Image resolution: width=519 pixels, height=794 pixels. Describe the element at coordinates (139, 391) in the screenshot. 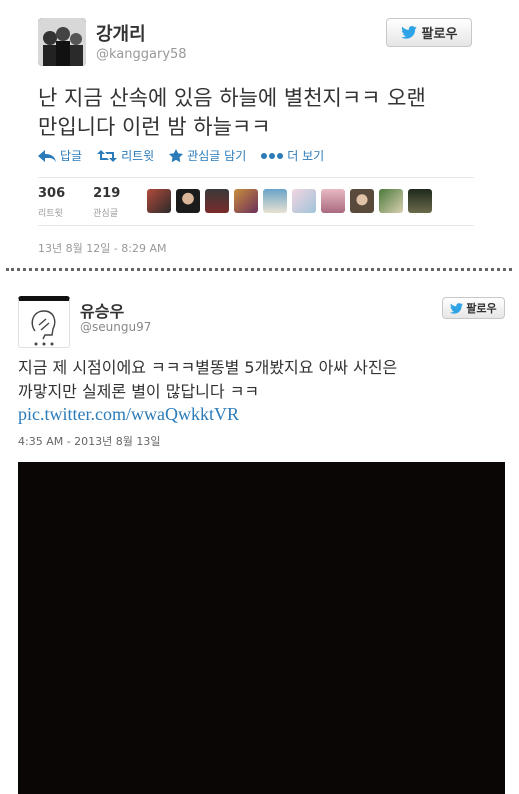

I see `tweet-text-line: 까맣지만 실제론 별이 많답니다 ㅋㅋ` at that location.